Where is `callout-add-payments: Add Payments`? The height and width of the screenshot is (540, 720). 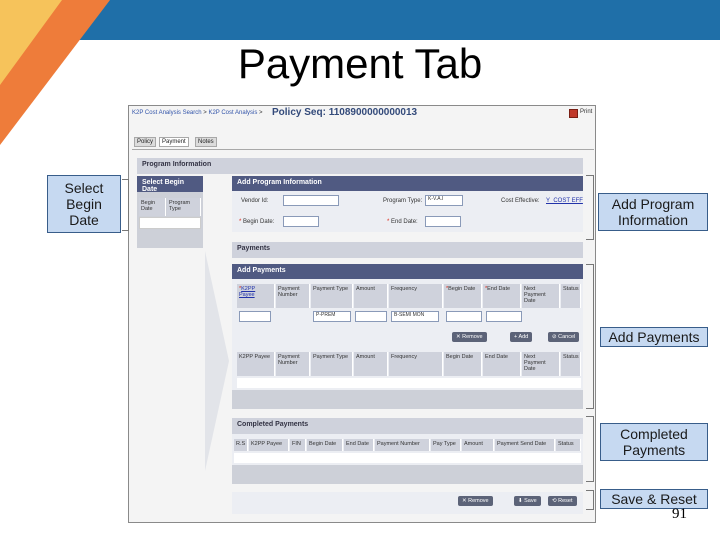 callout-add-payments: Add Payments is located at coordinates (654, 337).